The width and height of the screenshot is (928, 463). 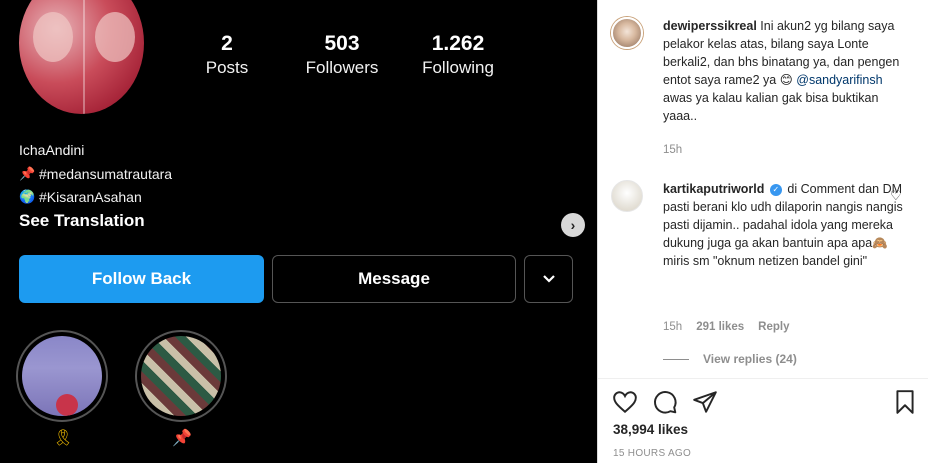 What do you see at coordinates (227, 67) in the screenshot?
I see `stat-posts-label: Posts` at bounding box center [227, 67].